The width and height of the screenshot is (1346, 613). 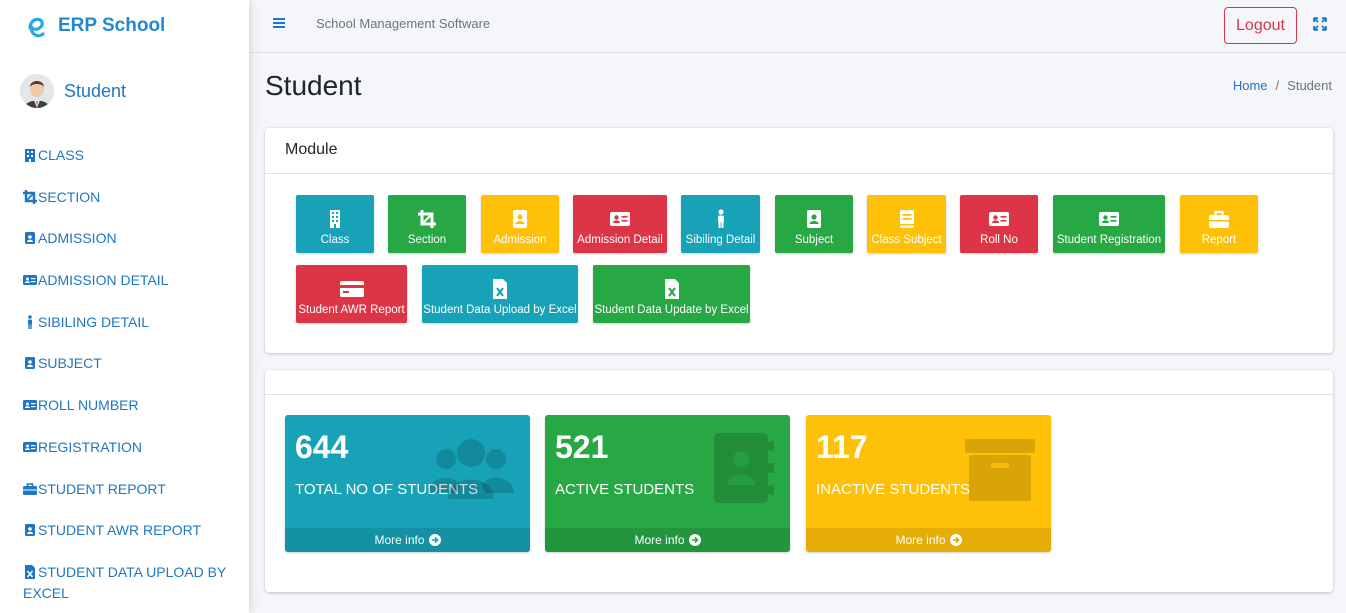 I want to click on page-title: Student, so click(x=313, y=85).